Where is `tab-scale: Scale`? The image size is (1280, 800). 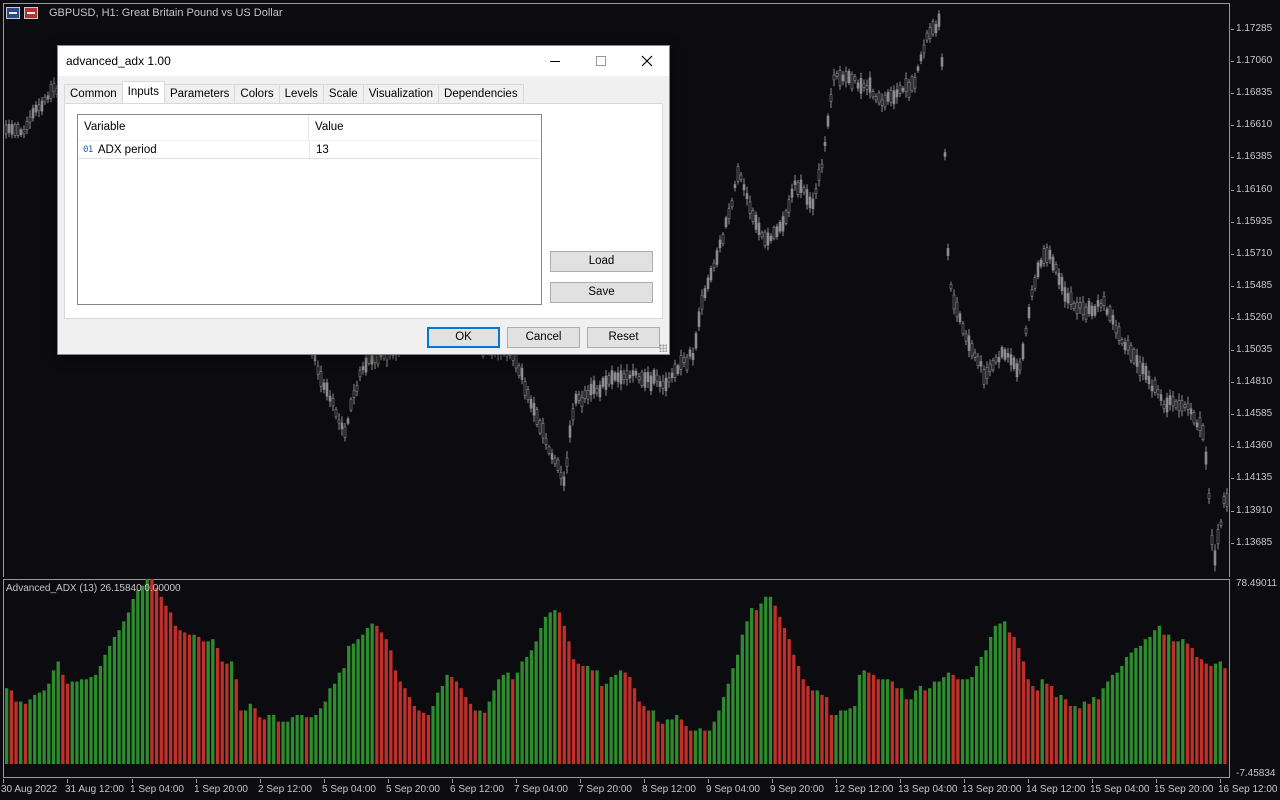 tab-scale: Scale is located at coordinates (343, 94).